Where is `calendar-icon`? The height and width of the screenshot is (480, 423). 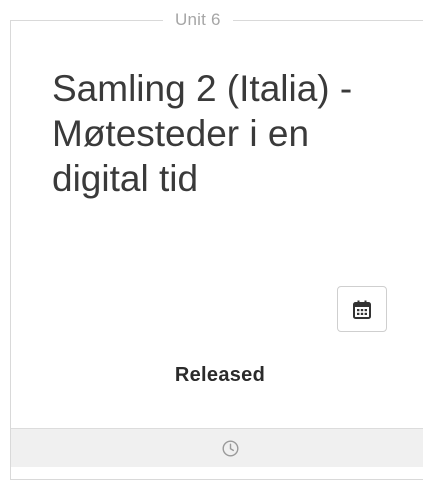
calendar-icon is located at coordinates (362, 309).